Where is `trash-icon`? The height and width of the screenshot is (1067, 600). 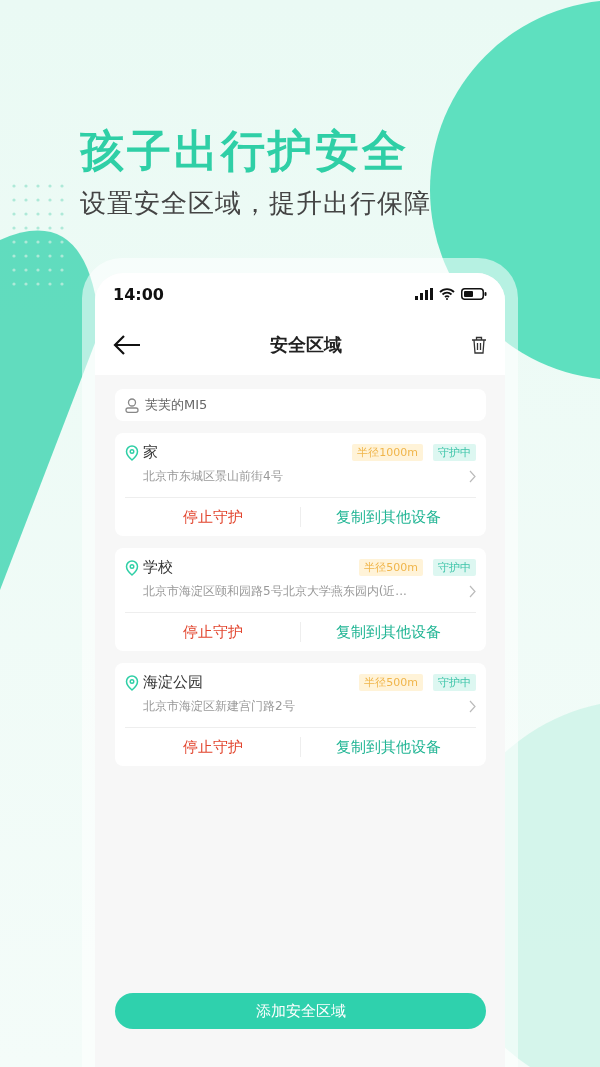
trash-icon is located at coordinates (479, 345).